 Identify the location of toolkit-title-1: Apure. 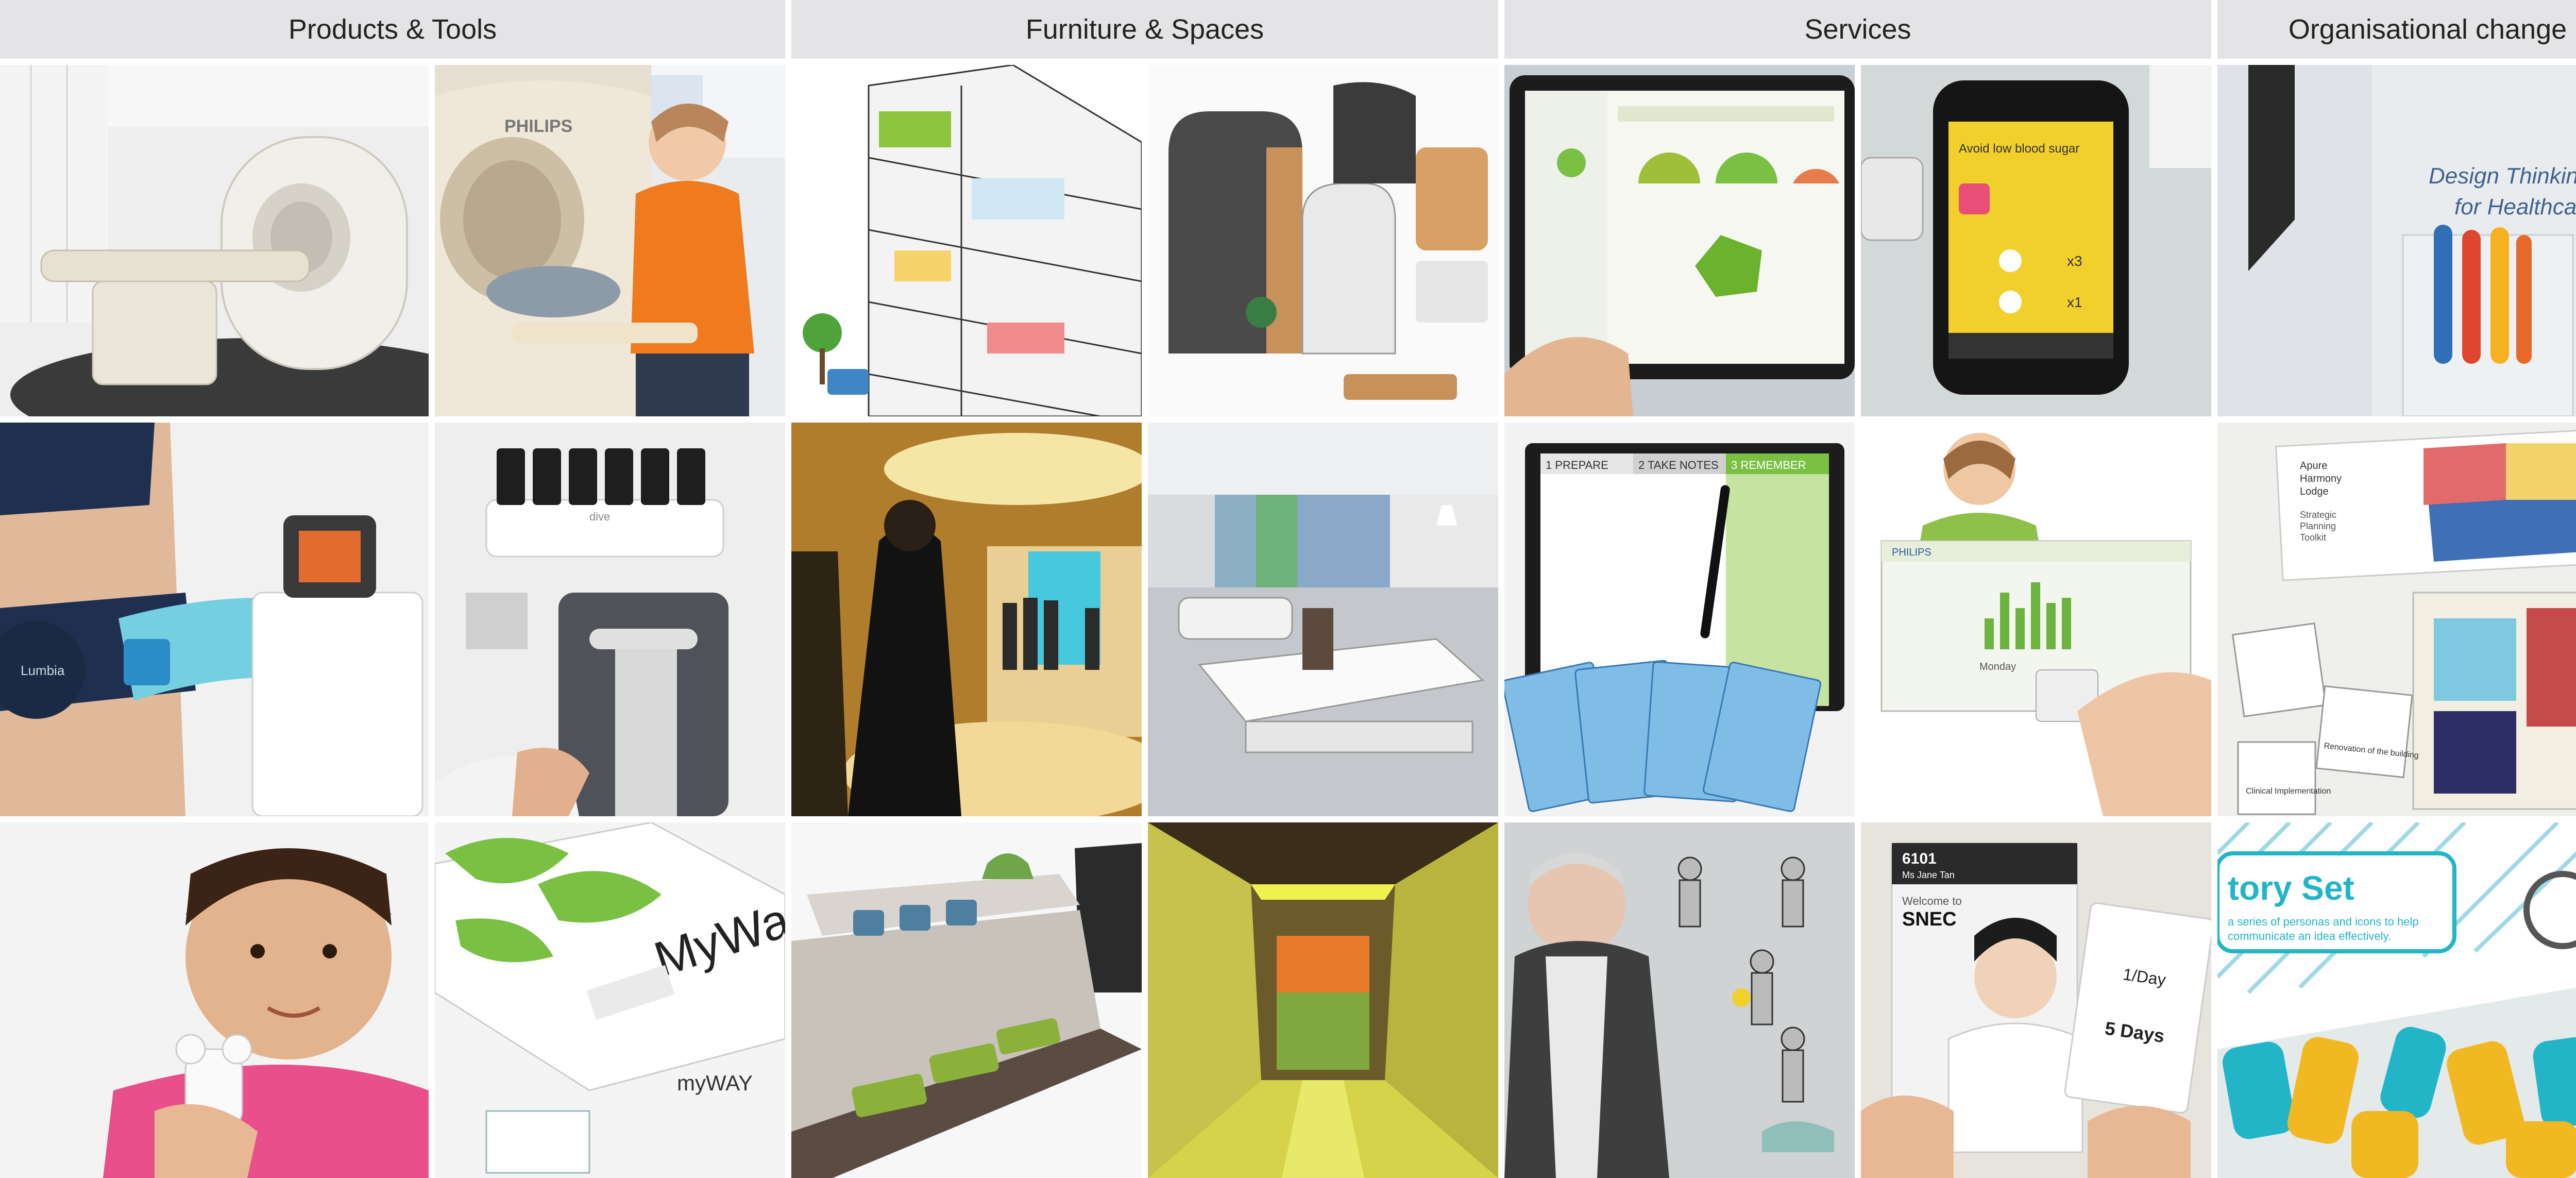
(2313, 466).